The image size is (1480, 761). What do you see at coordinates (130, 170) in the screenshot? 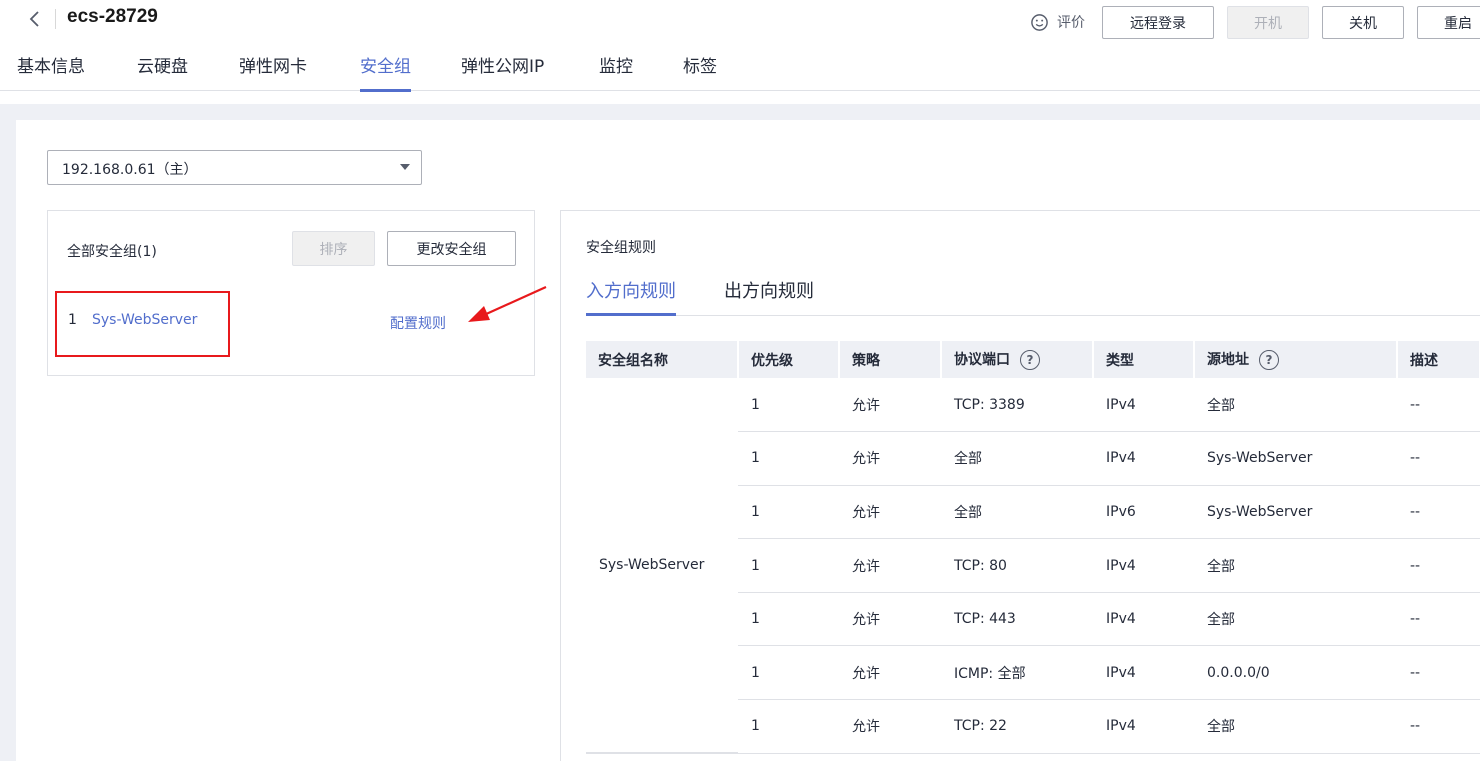
I see `nic-select-value: 192.168.0.61（主）` at bounding box center [130, 170].